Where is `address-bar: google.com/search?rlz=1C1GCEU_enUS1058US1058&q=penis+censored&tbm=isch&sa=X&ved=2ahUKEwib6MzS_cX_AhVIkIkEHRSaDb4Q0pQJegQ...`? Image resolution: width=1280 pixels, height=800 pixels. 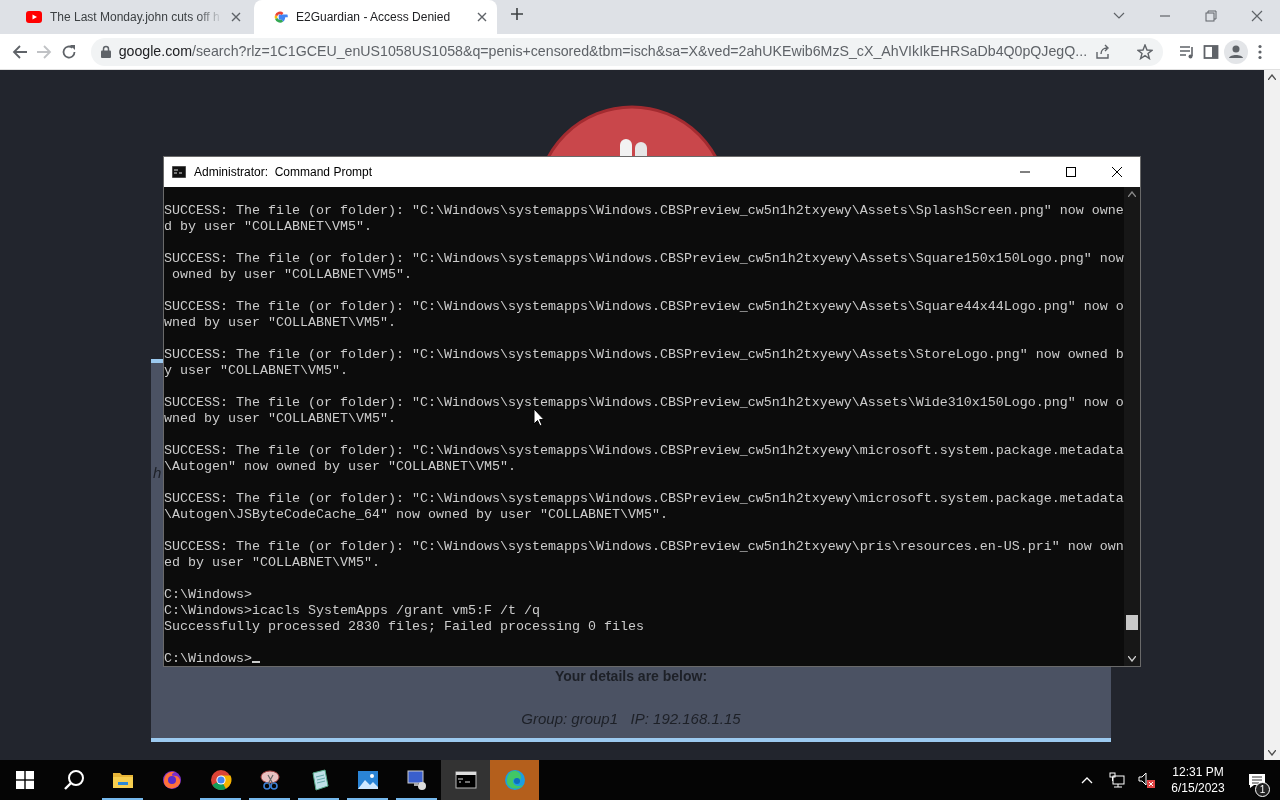
address-bar: google.com/search?rlz=1C1GCEU_enUS1058US1058&q=penis+censored&tbm=isch&sa=X&ved=2ahUKEwib6MzS_cX_AhVIkIkEHRSaDb4Q0pQJegQ... is located at coordinates (627, 51).